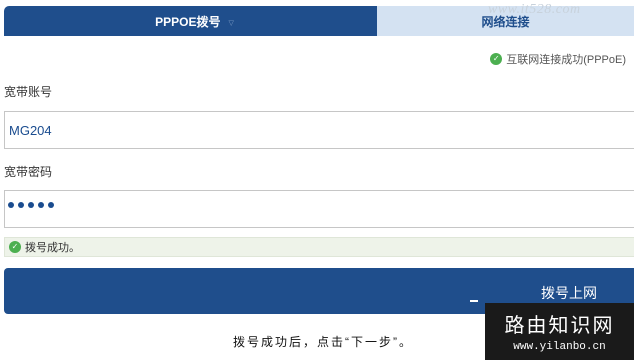  I want to click on connection-status: ✓ 互联网连接成功(PPPoE), so click(558, 59).